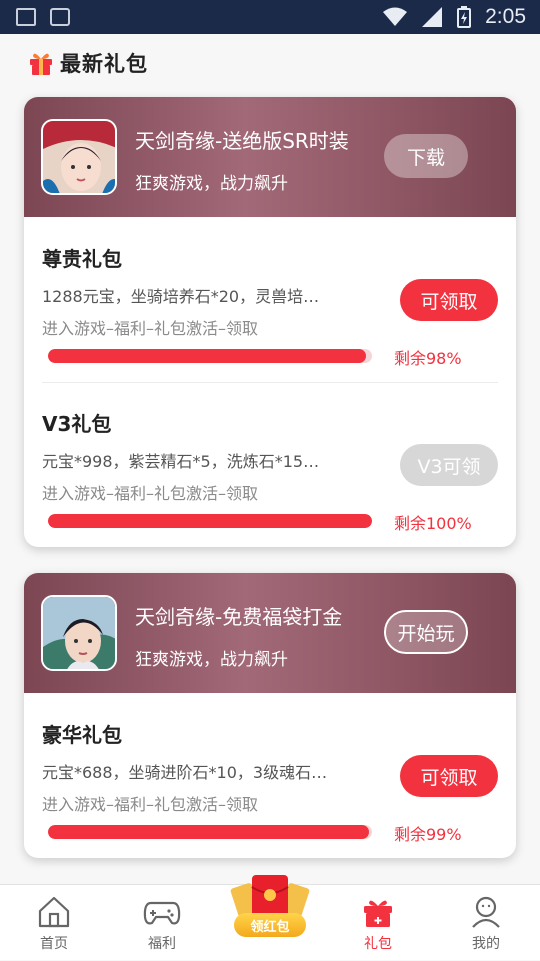  I want to click on image-icon, so click(26, 17).